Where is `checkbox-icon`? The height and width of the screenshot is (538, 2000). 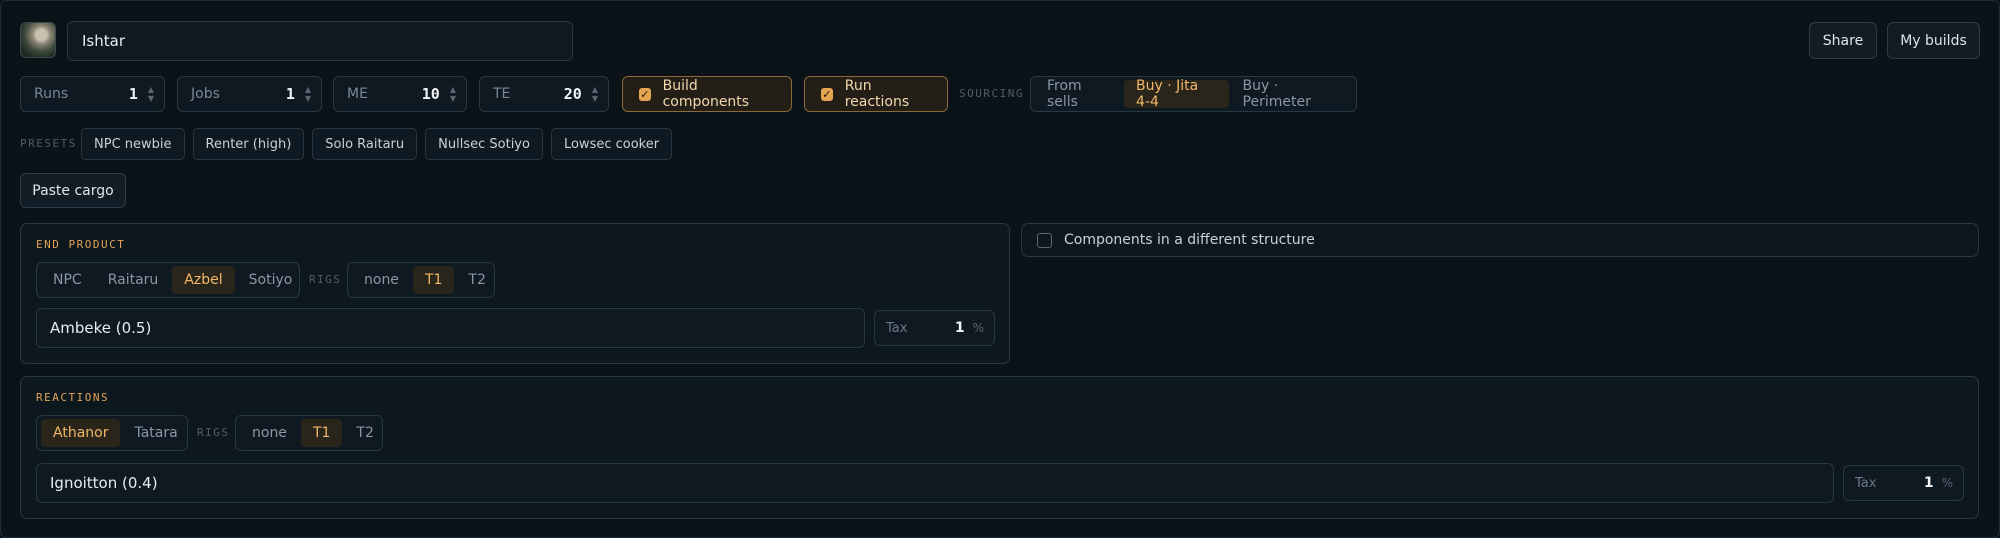 checkbox-icon is located at coordinates (1044, 240).